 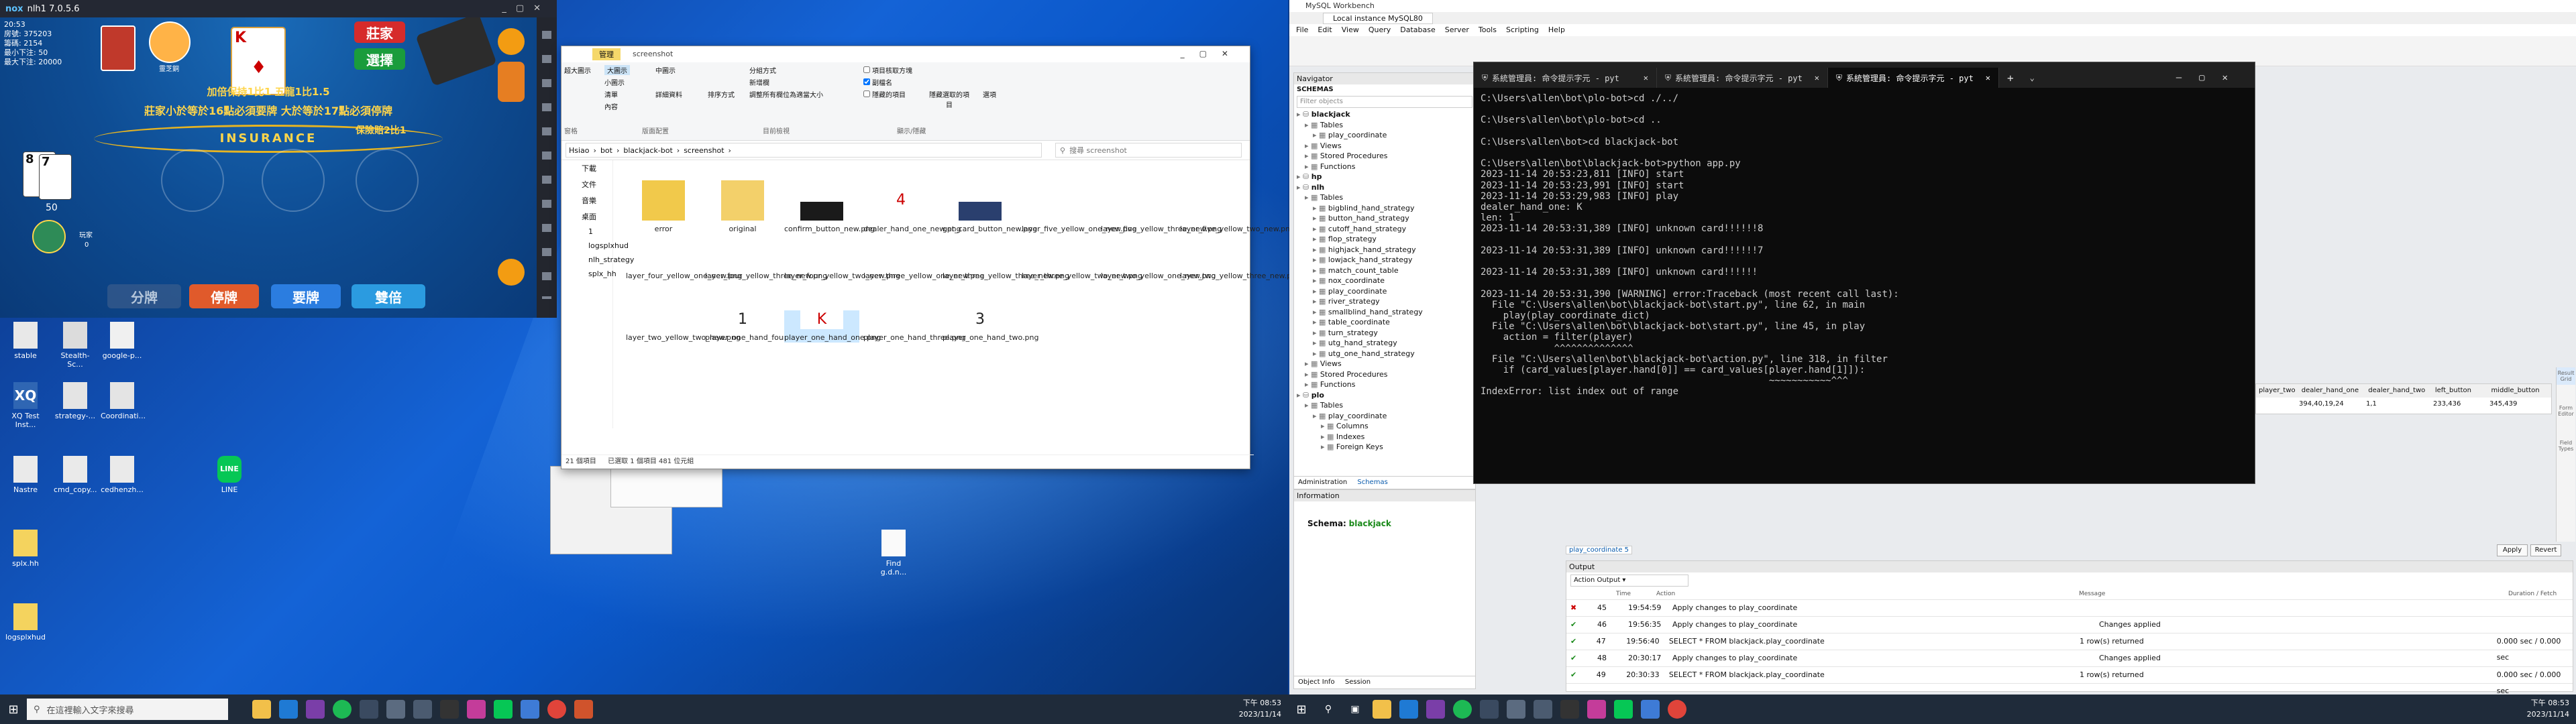 What do you see at coordinates (1386, 187) in the screenshot?
I see `schema-tree-item: ▸ ⛁ nlh` at bounding box center [1386, 187].